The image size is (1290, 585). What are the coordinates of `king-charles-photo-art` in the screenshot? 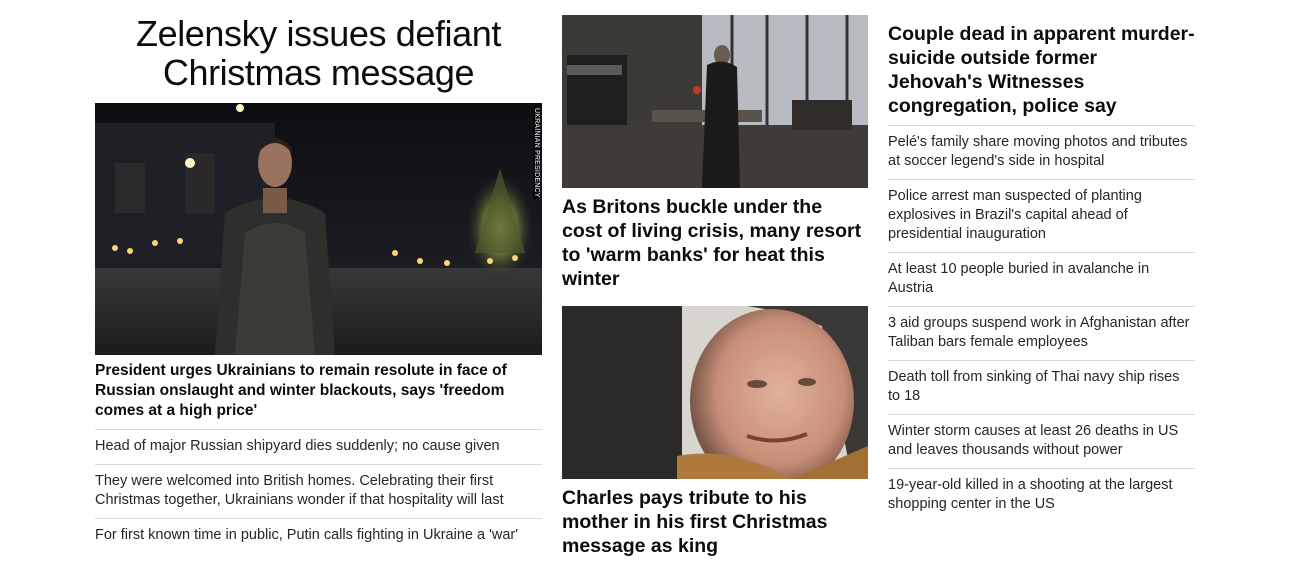 It's located at (715, 392).